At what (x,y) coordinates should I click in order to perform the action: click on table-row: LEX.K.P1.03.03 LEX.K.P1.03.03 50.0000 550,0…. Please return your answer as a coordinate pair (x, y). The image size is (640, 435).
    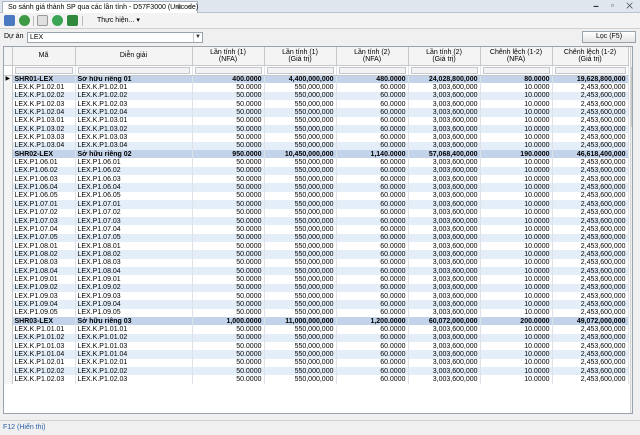
    Looking at the image, I should click on (316, 137).